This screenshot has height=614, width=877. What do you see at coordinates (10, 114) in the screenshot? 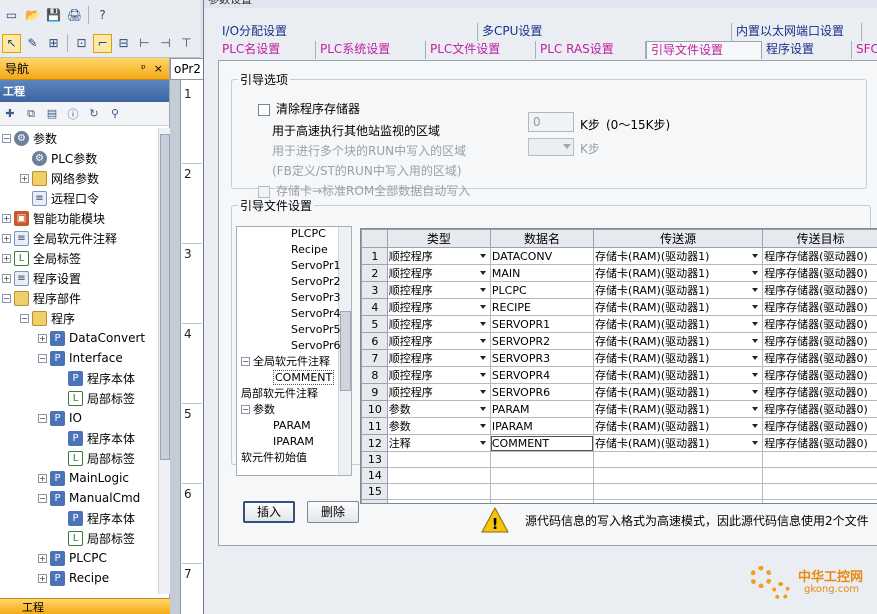
I see `new-data-icon: ✚` at bounding box center [10, 114].